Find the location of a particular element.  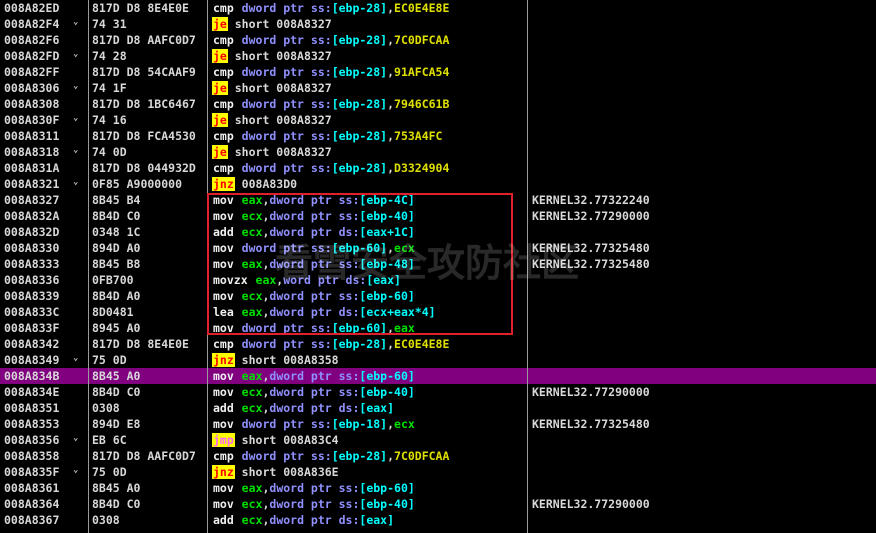

disassembly-cell: cmp dword ptr ss:[ebp-28],7C0DFCAA is located at coordinates (369, 40).